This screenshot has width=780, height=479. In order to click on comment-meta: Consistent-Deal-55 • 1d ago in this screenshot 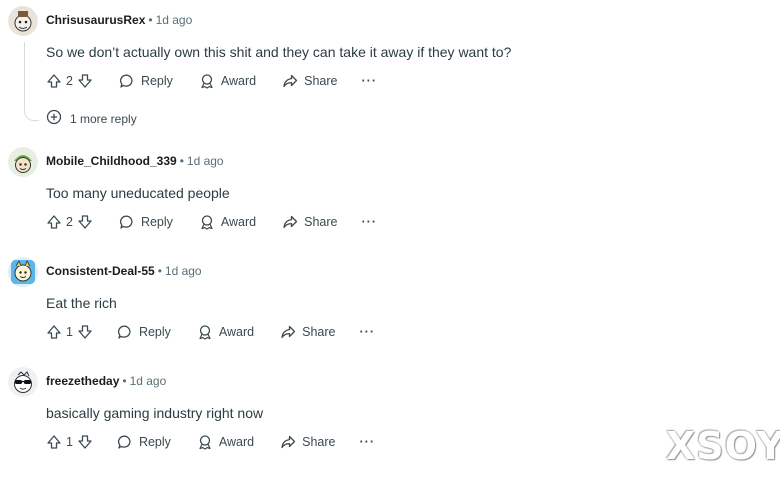, I will do `click(124, 271)`.